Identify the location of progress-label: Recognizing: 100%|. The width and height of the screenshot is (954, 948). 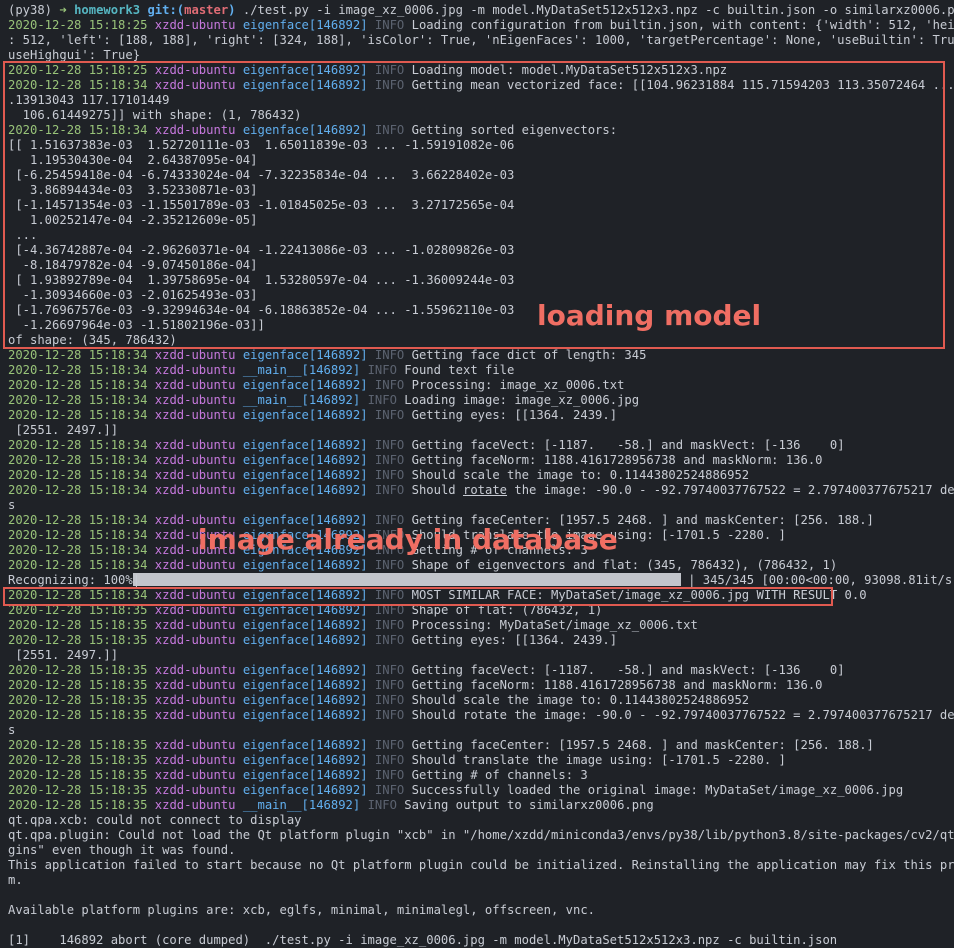
(74, 580).